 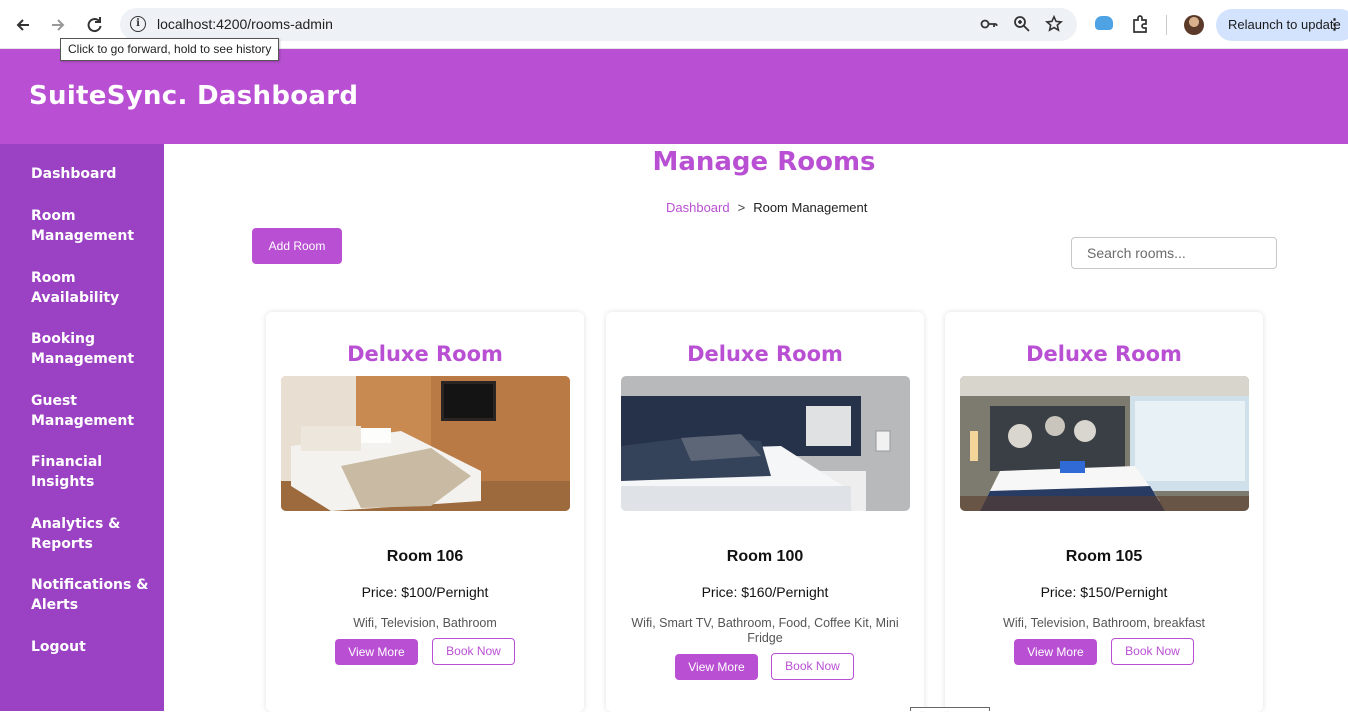 I want to click on sidebar-item-logout: Logout, so click(x=93, y=647).